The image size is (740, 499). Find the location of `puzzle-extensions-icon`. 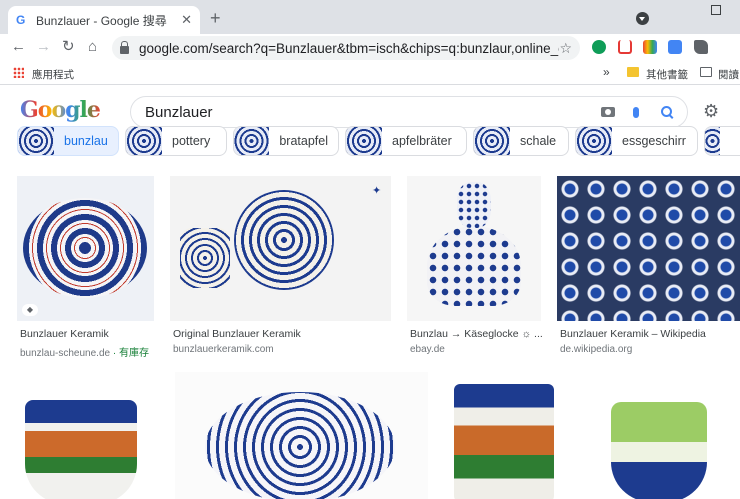

puzzle-extensions-icon is located at coordinates (701, 47).